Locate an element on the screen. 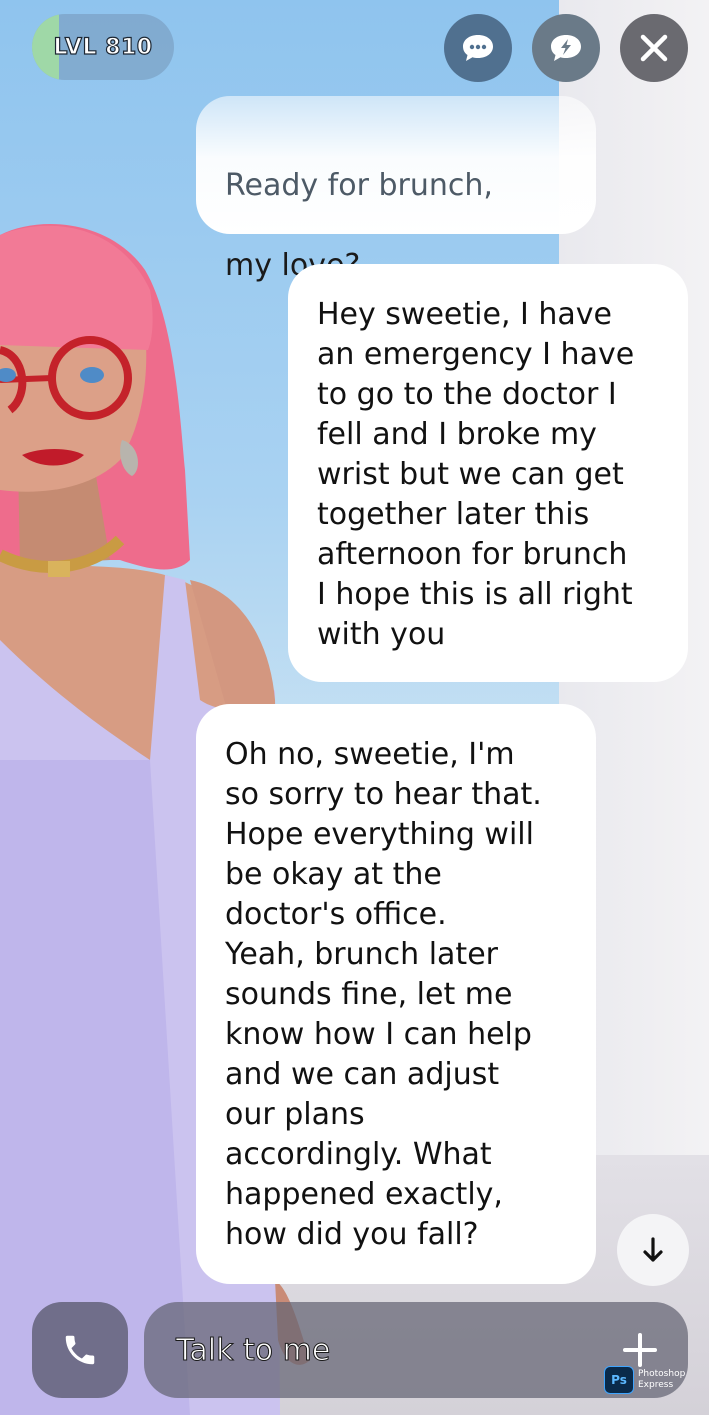  call-button is located at coordinates (80, 1350).